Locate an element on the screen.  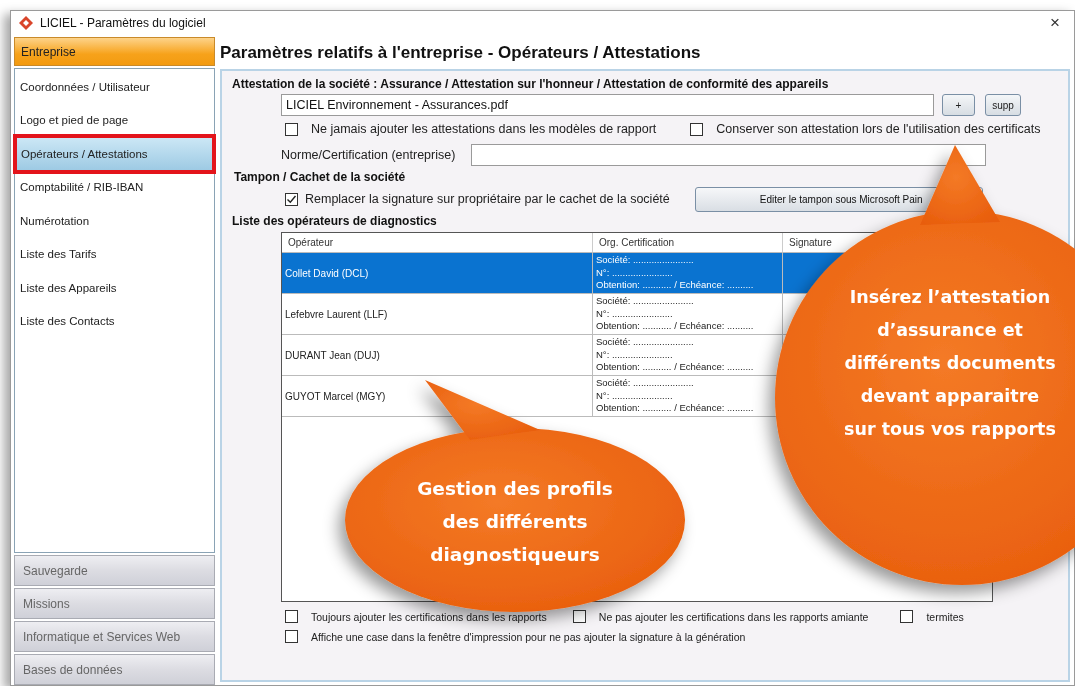
delete-button: supp is located at coordinates (1003, 105).